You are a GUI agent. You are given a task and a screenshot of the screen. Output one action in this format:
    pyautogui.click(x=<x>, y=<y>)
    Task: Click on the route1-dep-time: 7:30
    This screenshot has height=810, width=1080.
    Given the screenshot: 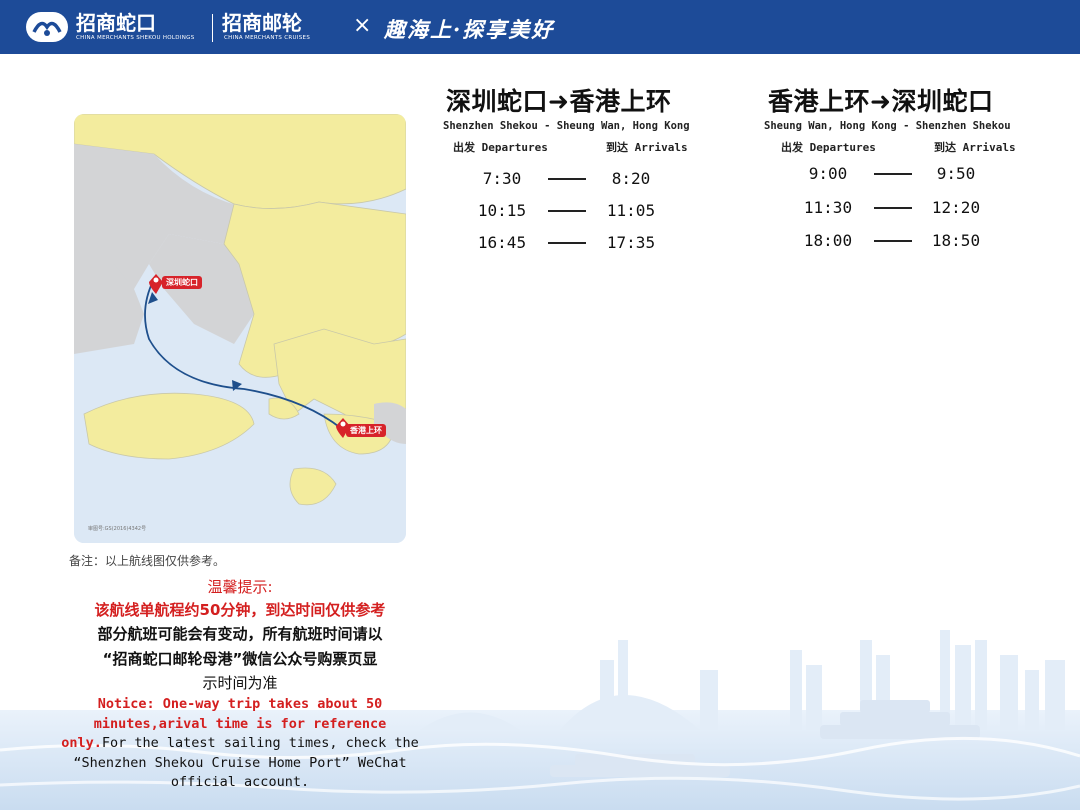 What is the action you would take?
    pyautogui.click(x=502, y=178)
    